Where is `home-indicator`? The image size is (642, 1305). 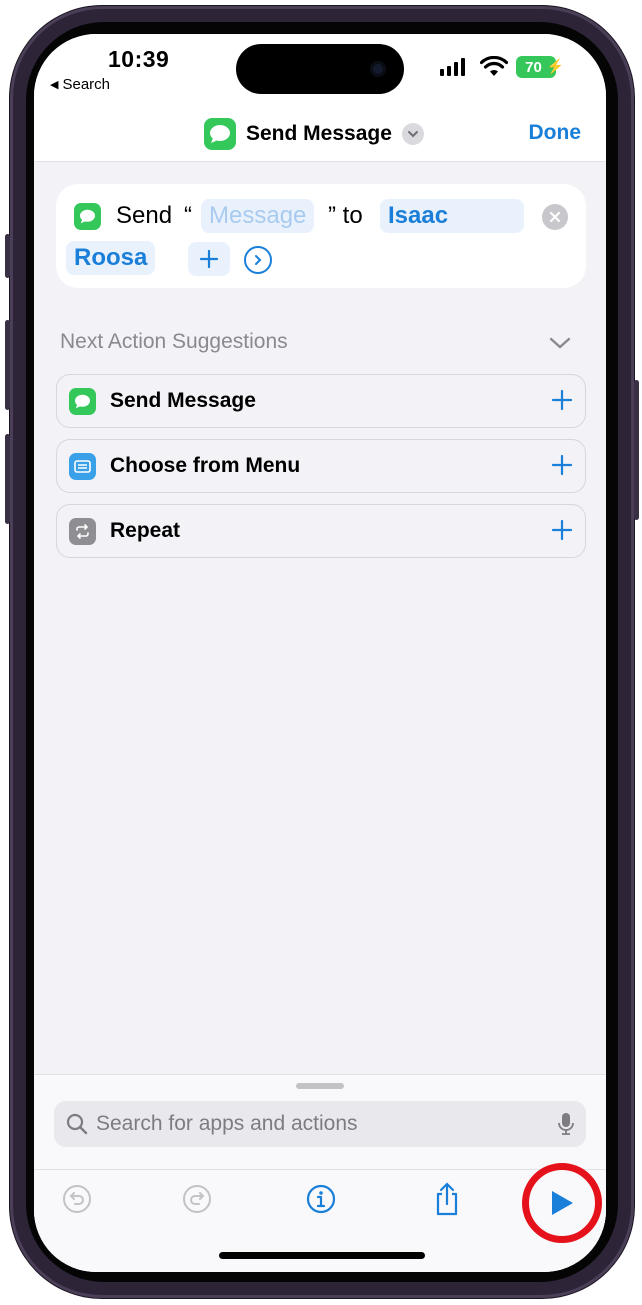 home-indicator is located at coordinates (322, 1255).